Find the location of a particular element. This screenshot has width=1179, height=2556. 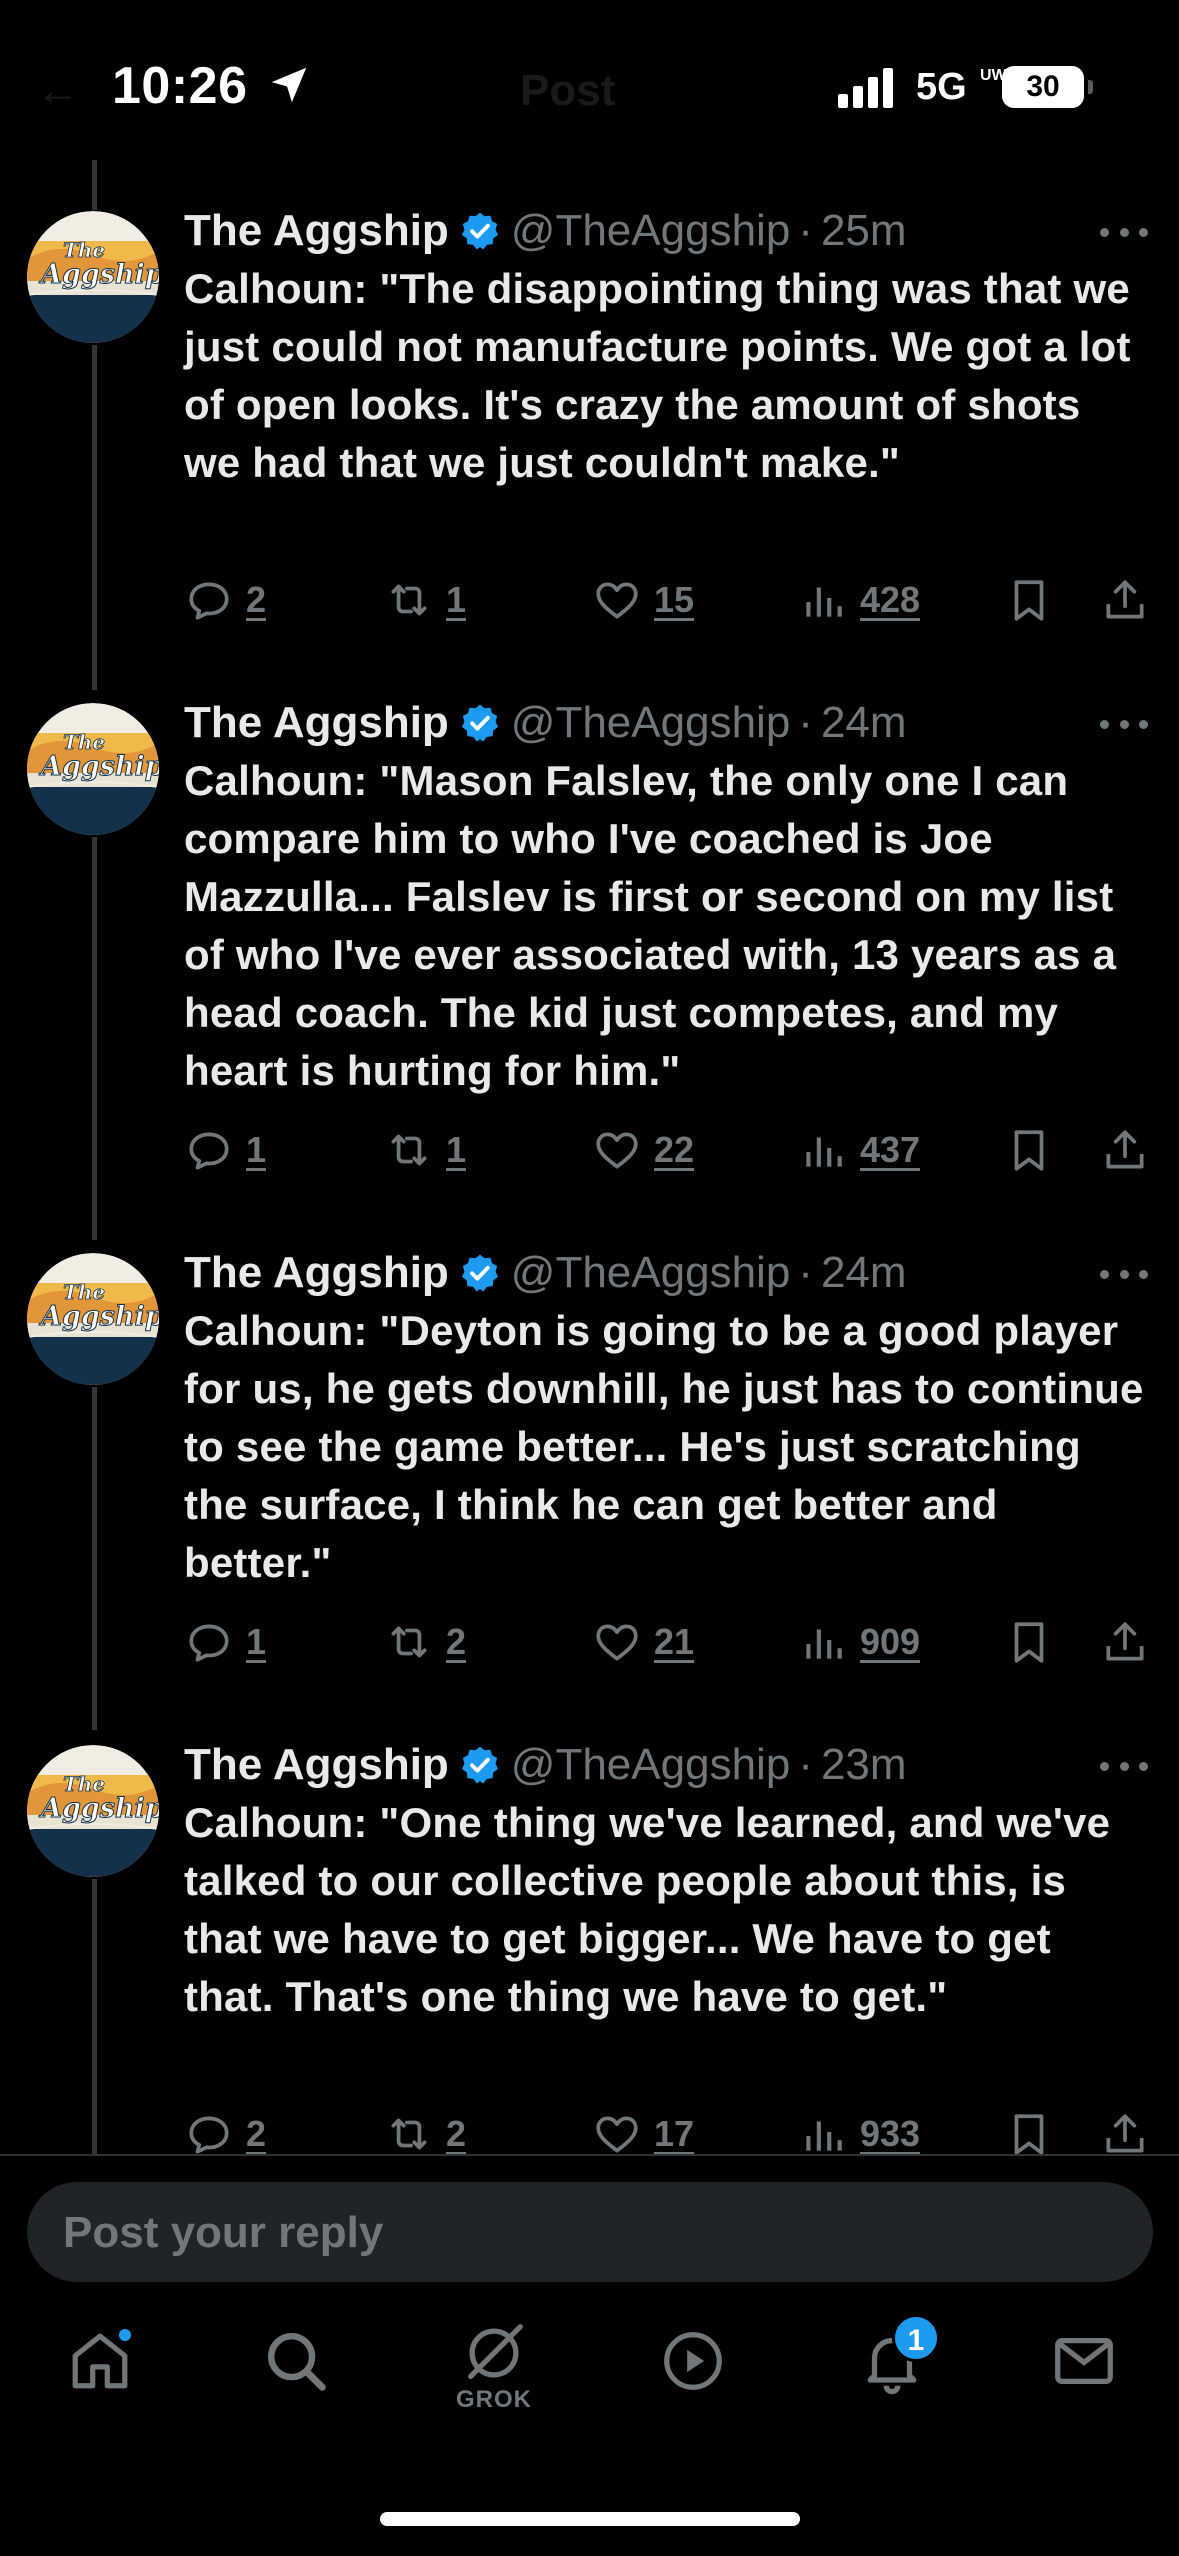

like-button: 15 is located at coordinates (643, 600).